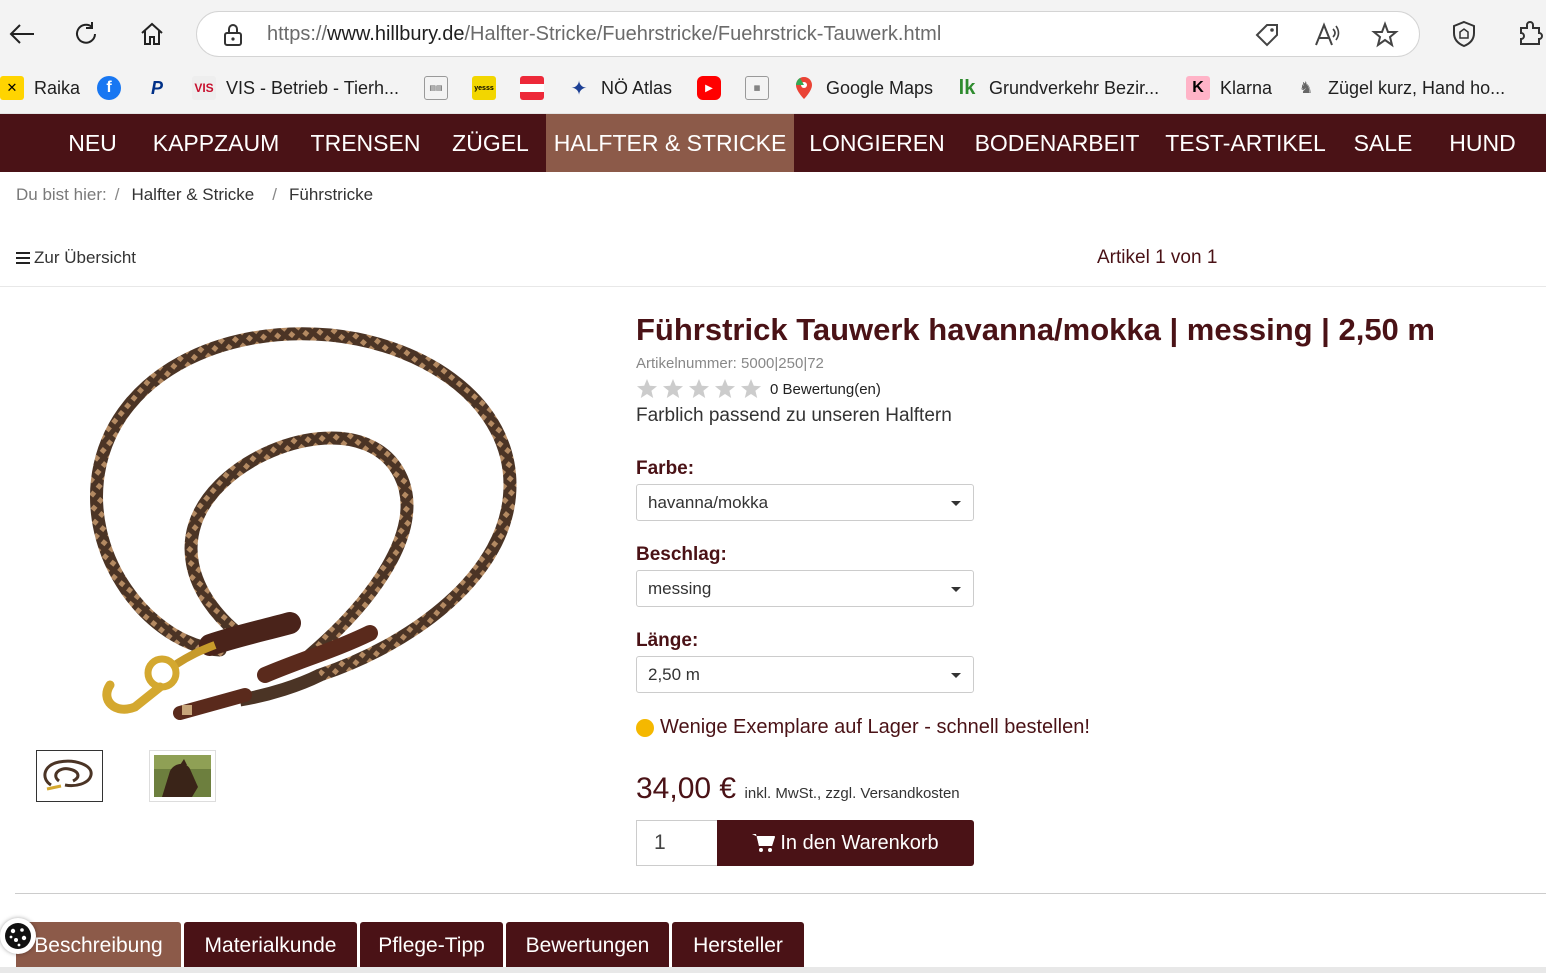 The width and height of the screenshot is (1546, 973). I want to click on price-block: 34,00 € inkl. MwSt., zzgl. Versandkosten, so click(798, 789).